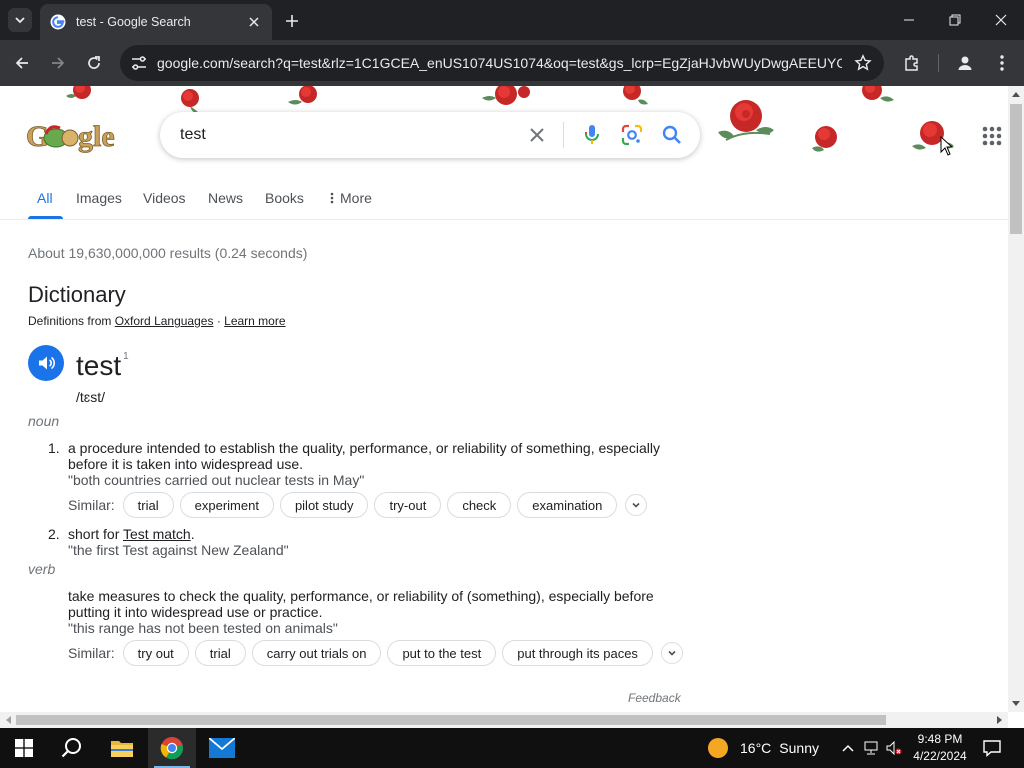 This screenshot has height=768, width=1024. I want to click on mail-taskbar-button, so click(222, 748).